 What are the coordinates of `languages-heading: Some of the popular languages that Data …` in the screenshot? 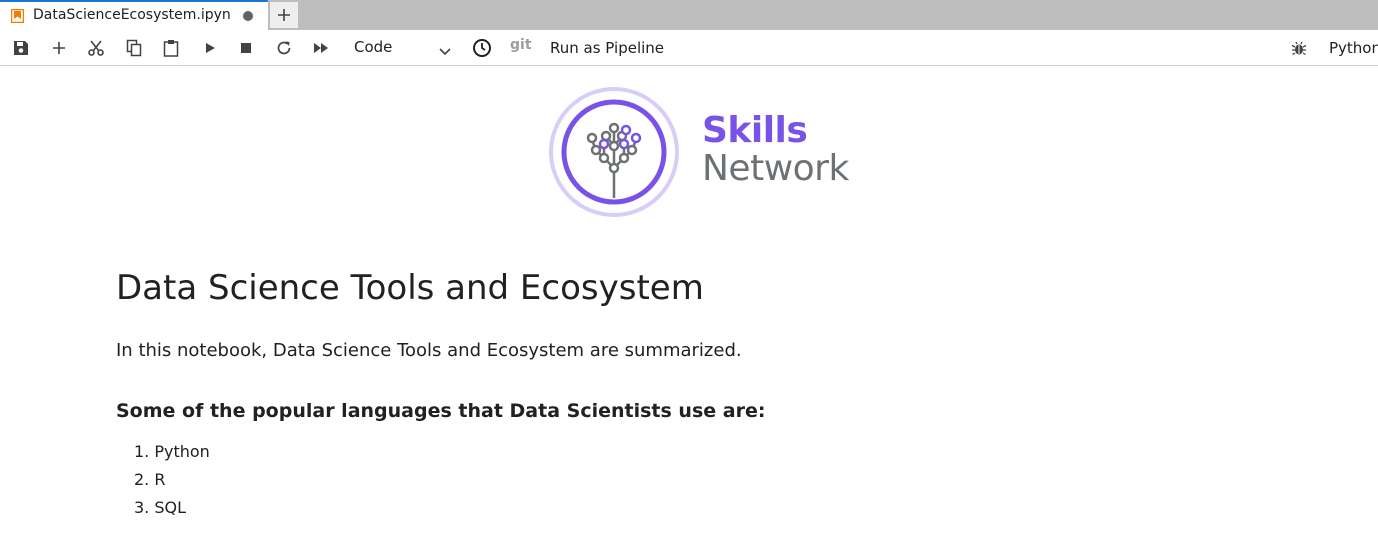 It's located at (441, 411).